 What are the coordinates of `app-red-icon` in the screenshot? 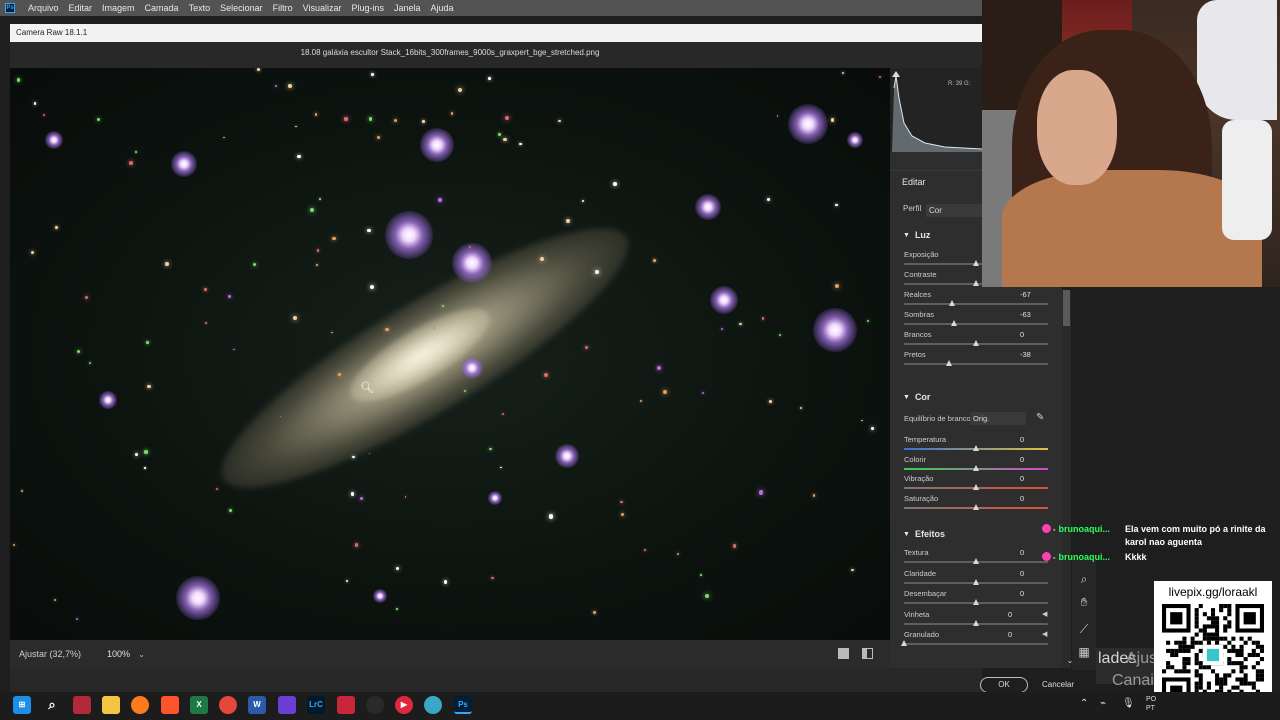 It's located at (82, 705).